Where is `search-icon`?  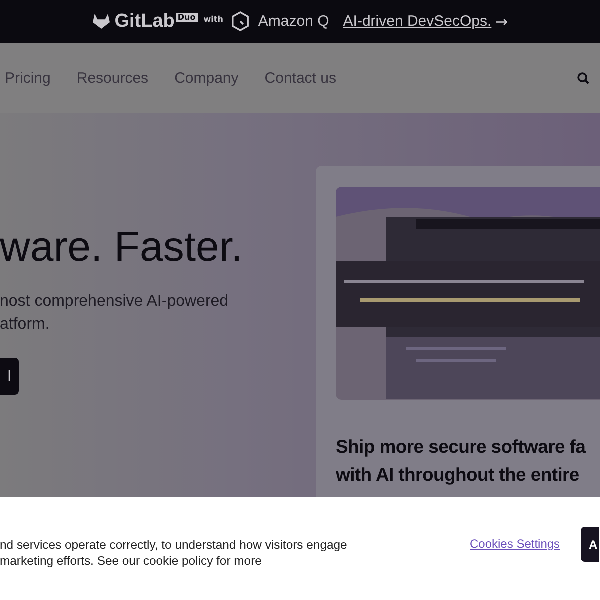 search-icon is located at coordinates (583, 78).